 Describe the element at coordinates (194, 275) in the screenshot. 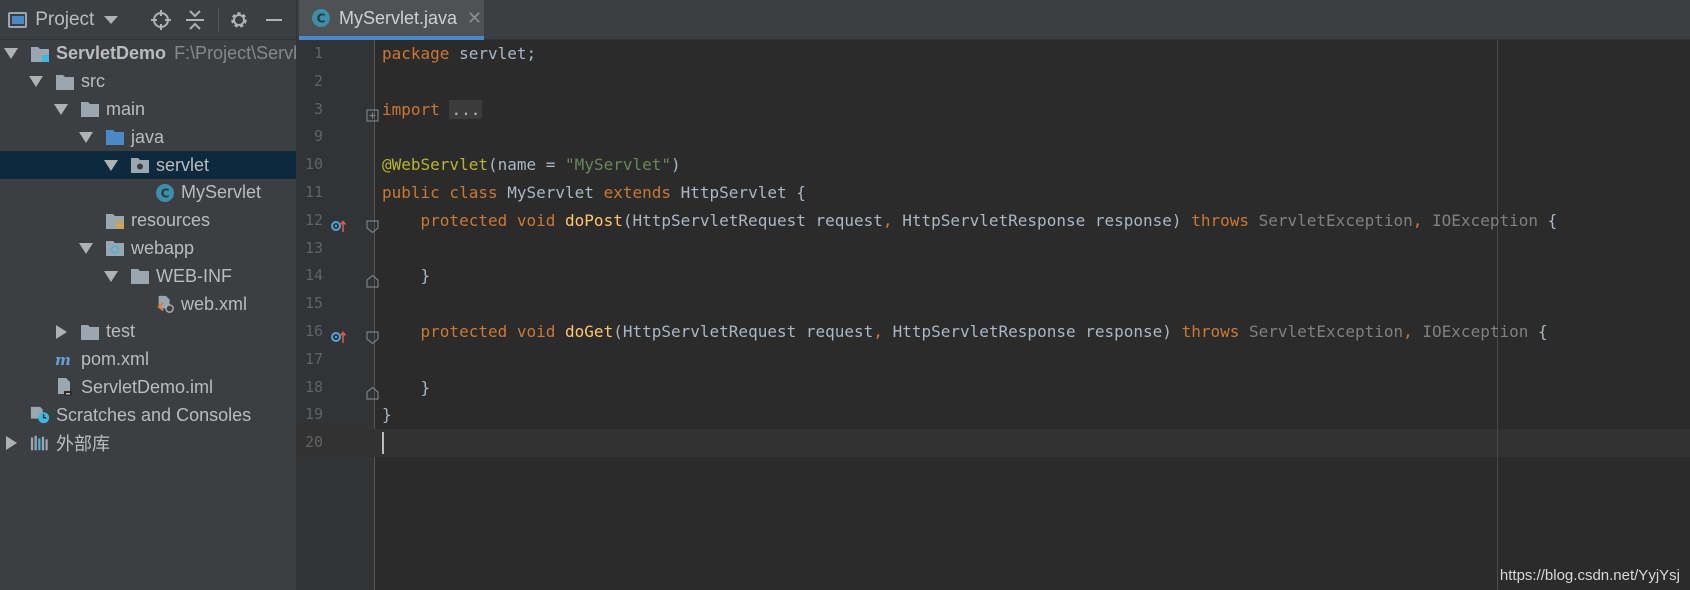

I see `tree-item-label: WEB-INF` at that location.